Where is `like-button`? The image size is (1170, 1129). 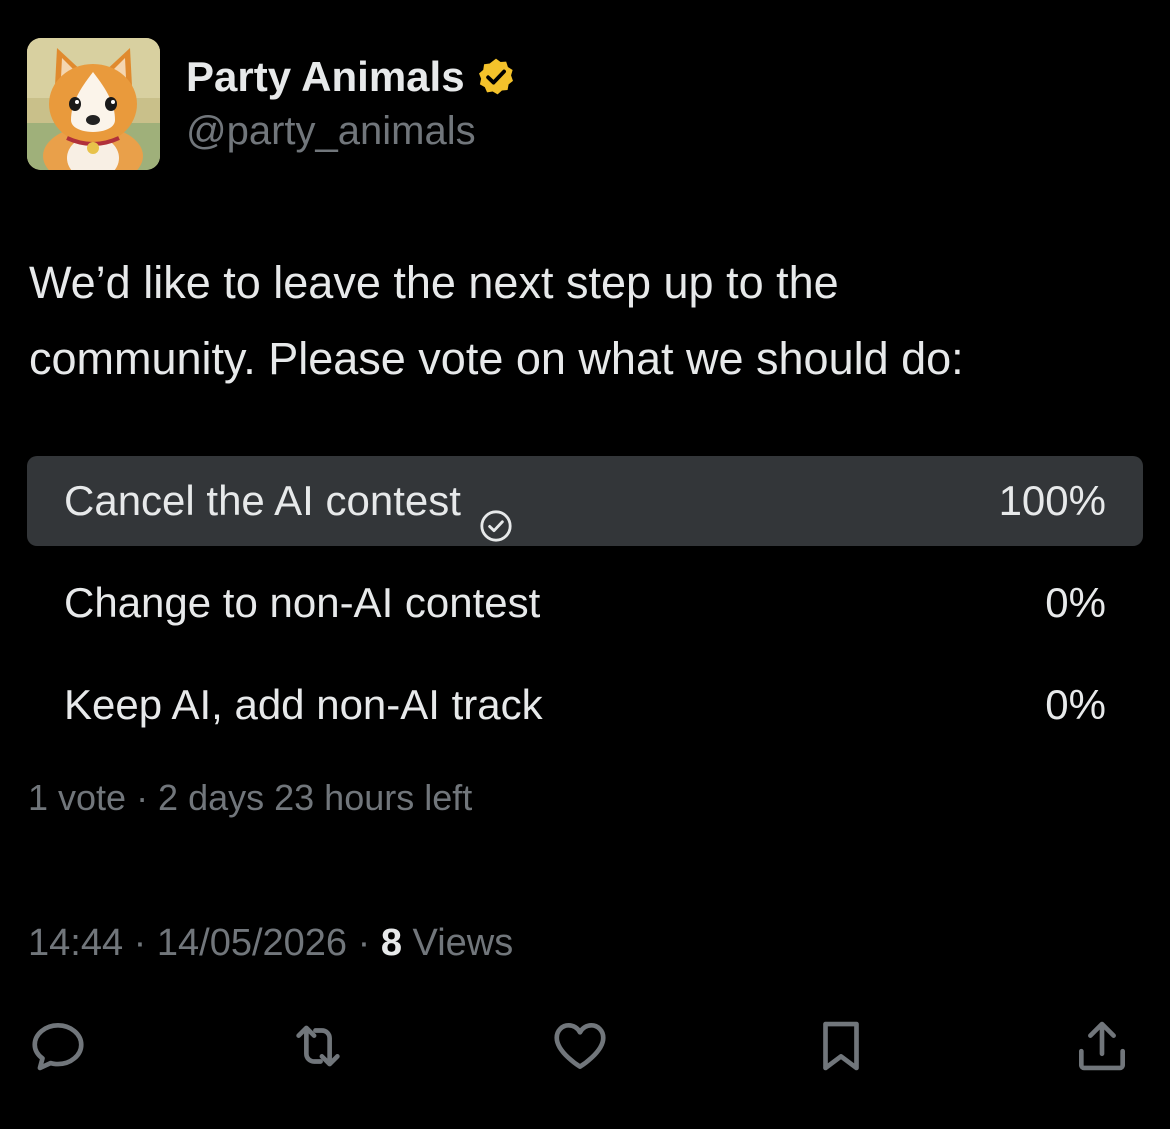 like-button is located at coordinates (580, 1046).